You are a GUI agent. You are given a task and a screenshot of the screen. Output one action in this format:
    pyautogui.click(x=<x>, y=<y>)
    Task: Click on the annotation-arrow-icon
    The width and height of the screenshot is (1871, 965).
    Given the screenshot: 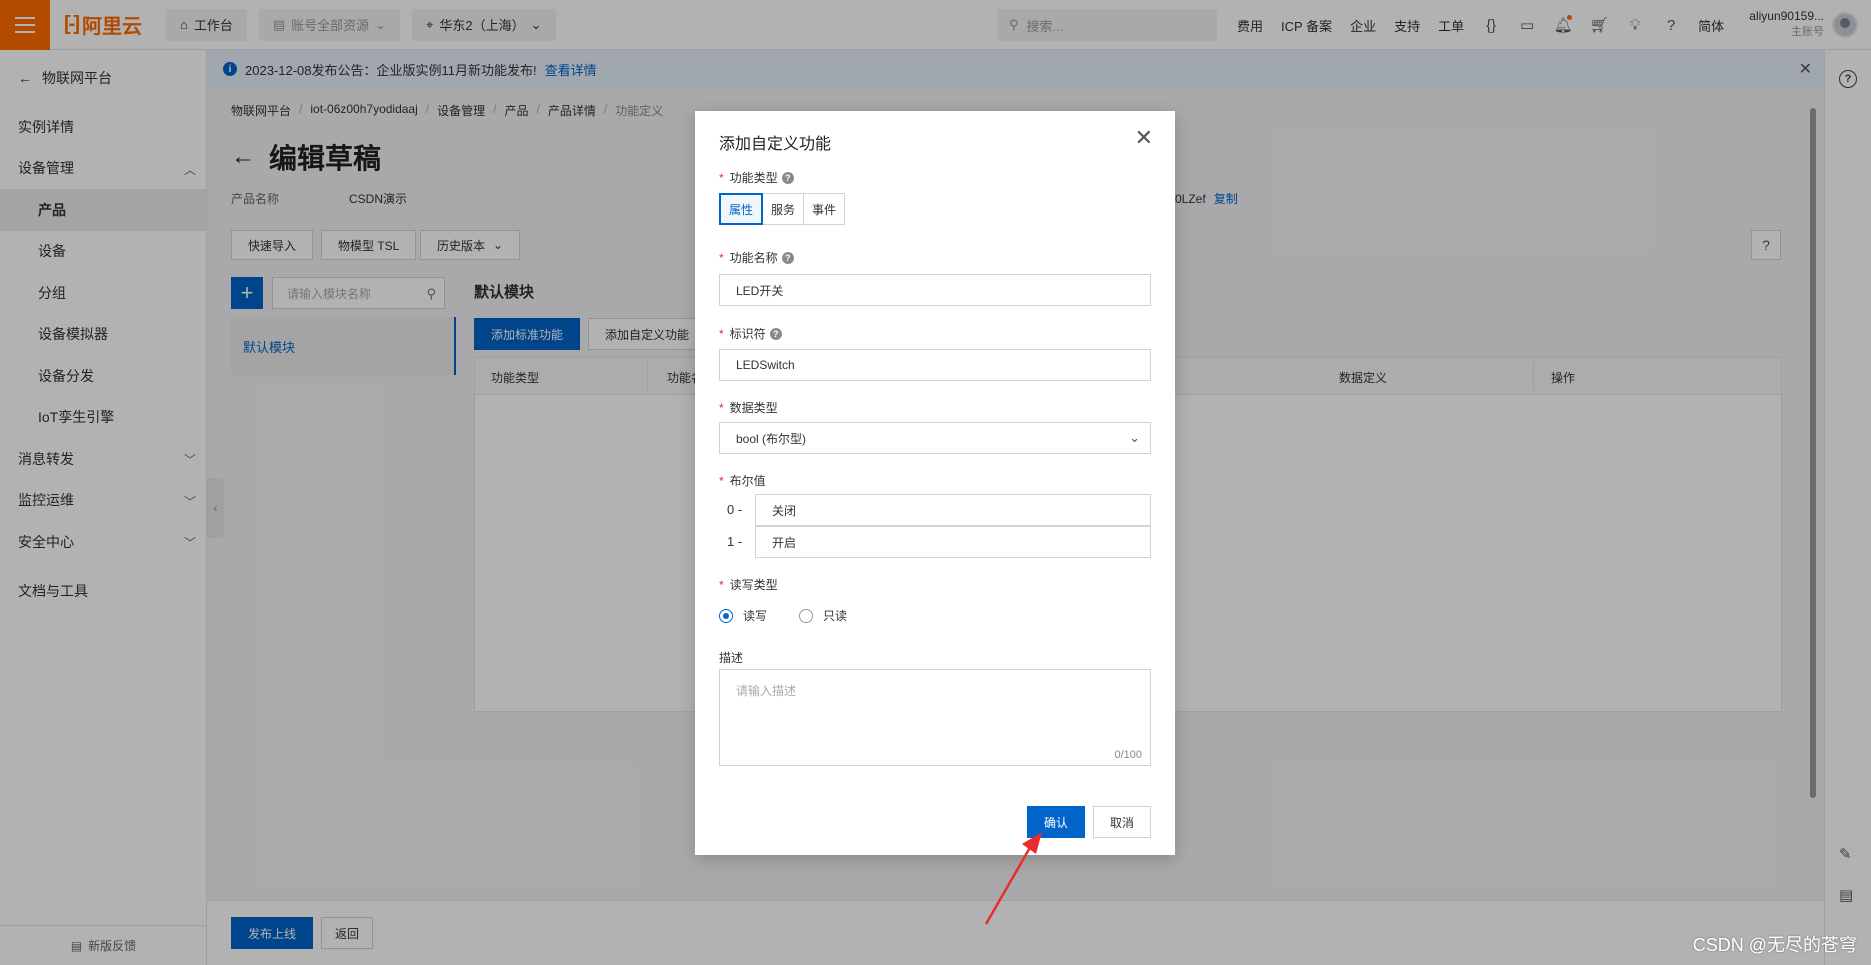 What is the action you would take?
    pyautogui.click(x=1013, y=878)
    